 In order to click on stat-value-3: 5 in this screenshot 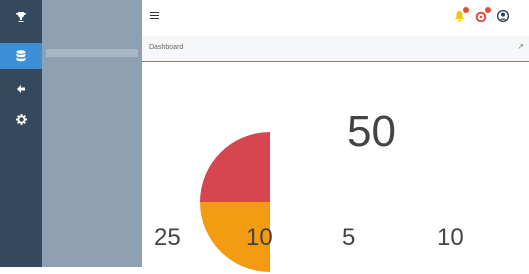, I will do `click(349, 237)`.